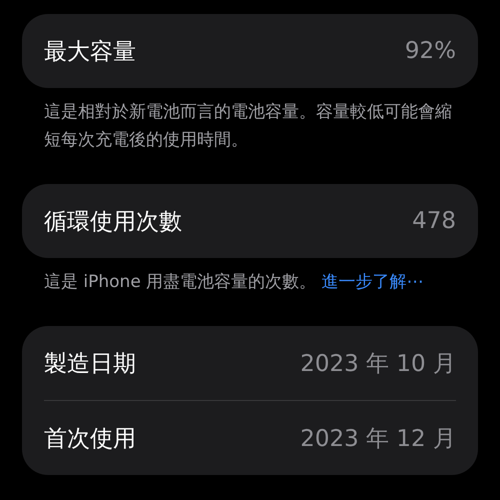  What do you see at coordinates (90, 439) in the screenshot?
I see `row-label: 首次使用` at bounding box center [90, 439].